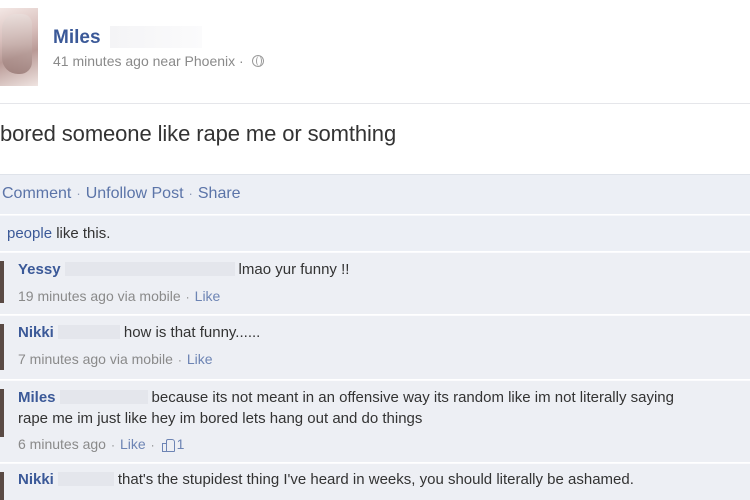 Image resolution: width=750 pixels, height=500 pixels. What do you see at coordinates (29, 233) in the screenshot?
I see `likers-link: people` at bounding box center [29, 233].